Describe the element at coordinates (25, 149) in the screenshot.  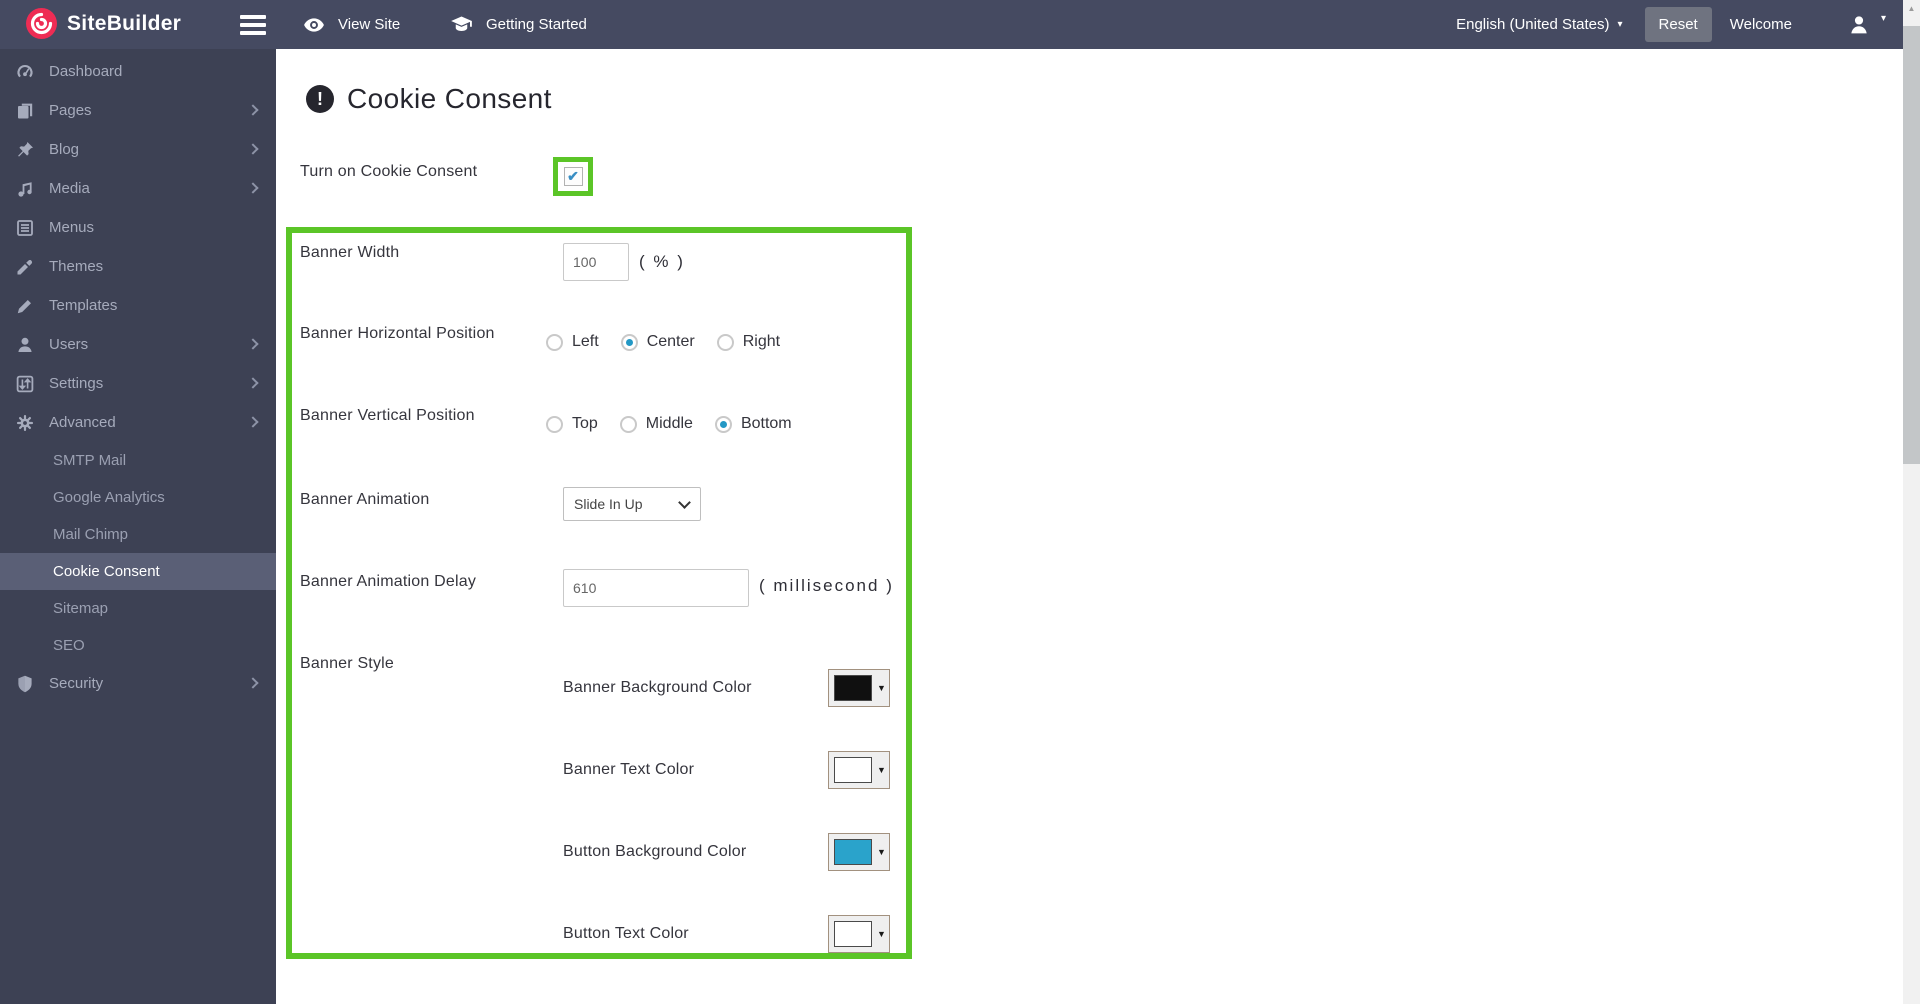
I see `pushpin-icon` at that location.